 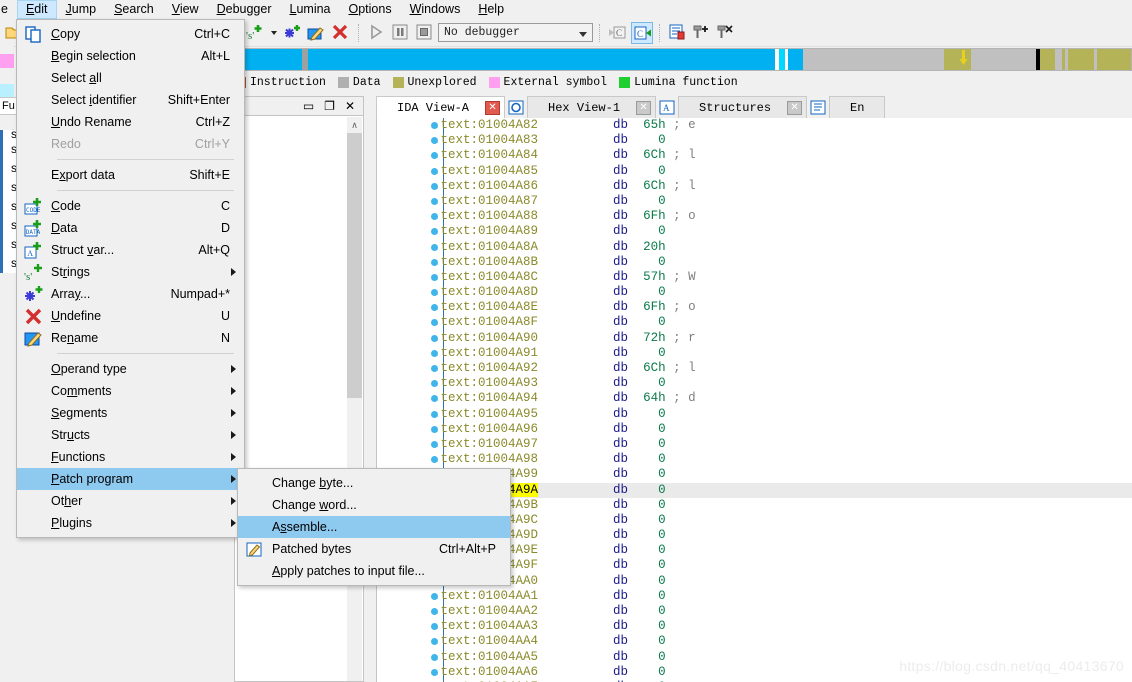 I want to click on subwindow-scrollbar: ∧, so click(x=354, y=399).